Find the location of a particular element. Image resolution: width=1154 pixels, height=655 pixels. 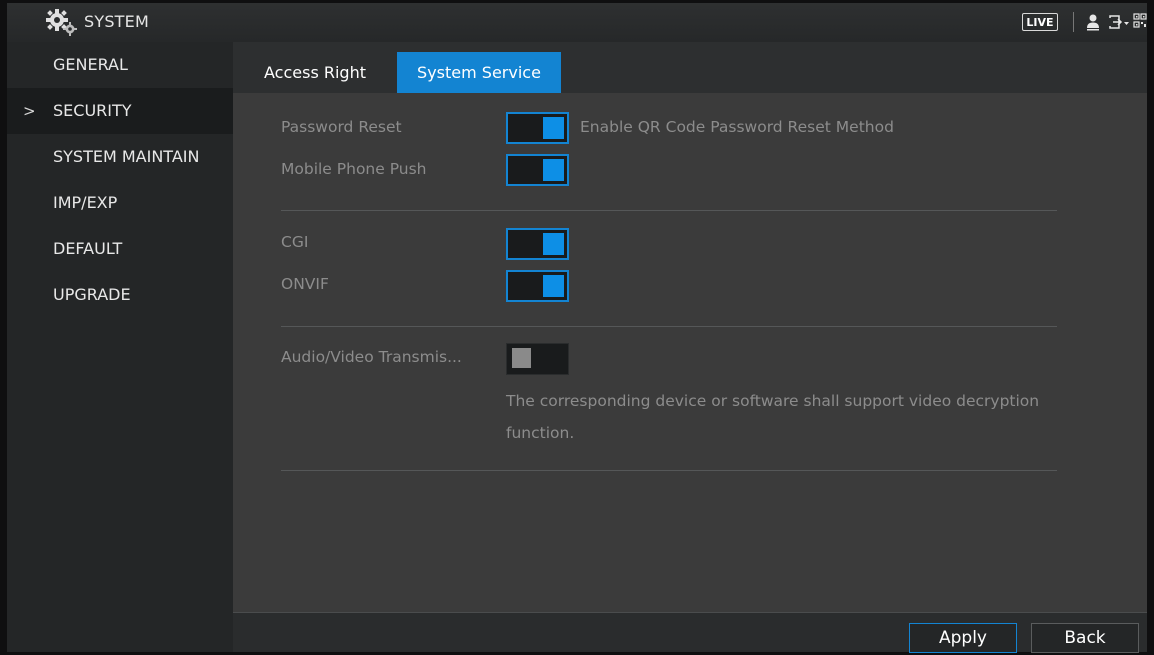

mobile-phone-push-label: Mobile Phone Push is located at coordinates (354, 169).